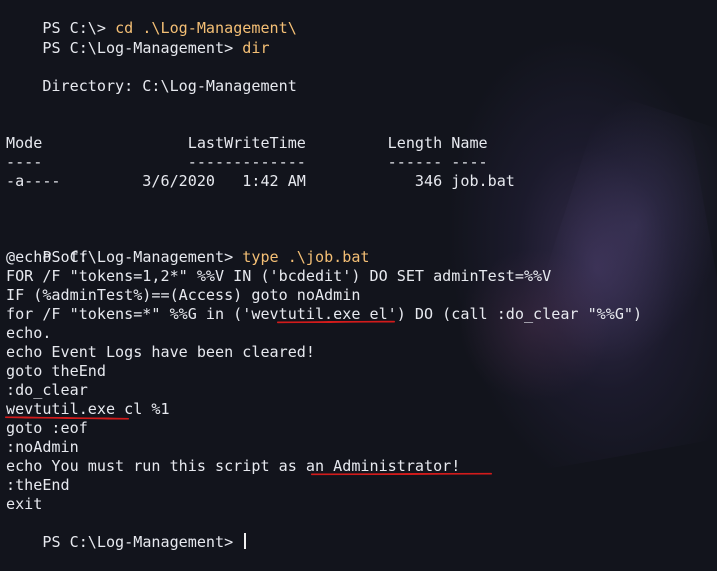 The height and width of the screenshot is (571, 717). I want to click on prompt-line-cd: PS C:\> cd .\Log-Management\, so click(151, 18).